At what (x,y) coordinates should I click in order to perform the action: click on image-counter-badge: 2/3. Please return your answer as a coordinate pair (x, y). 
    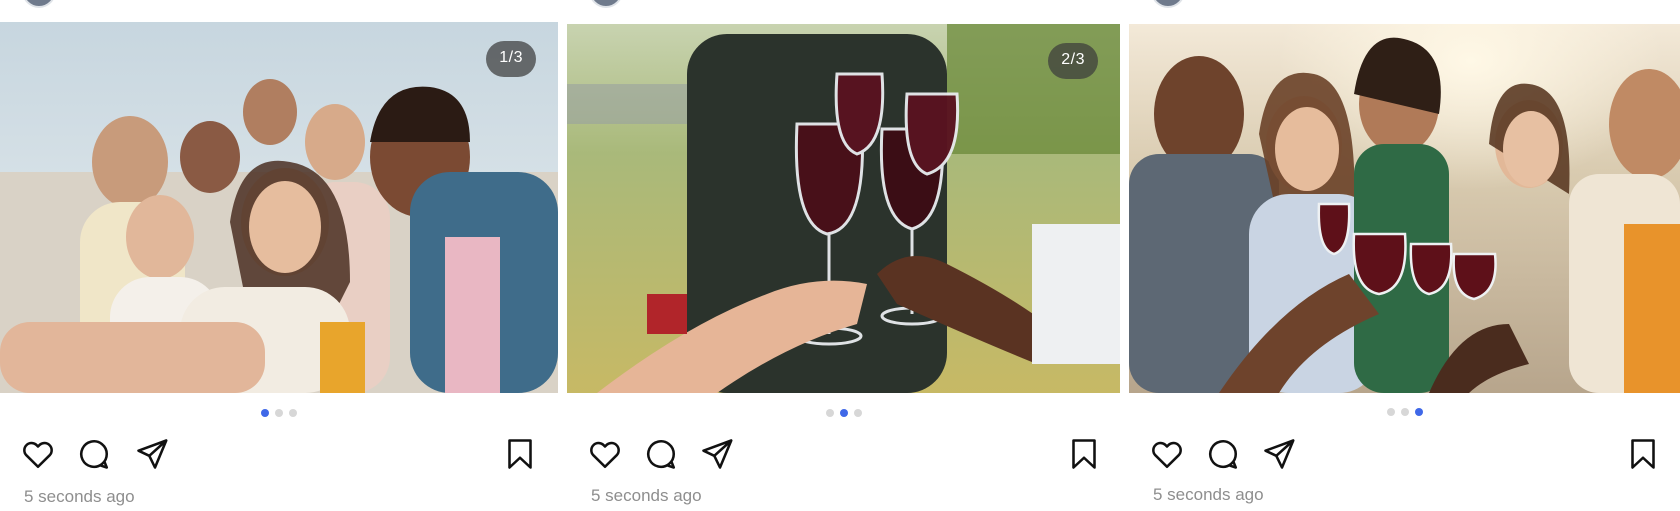
    Looking at the image, I should click on (1073, 61).